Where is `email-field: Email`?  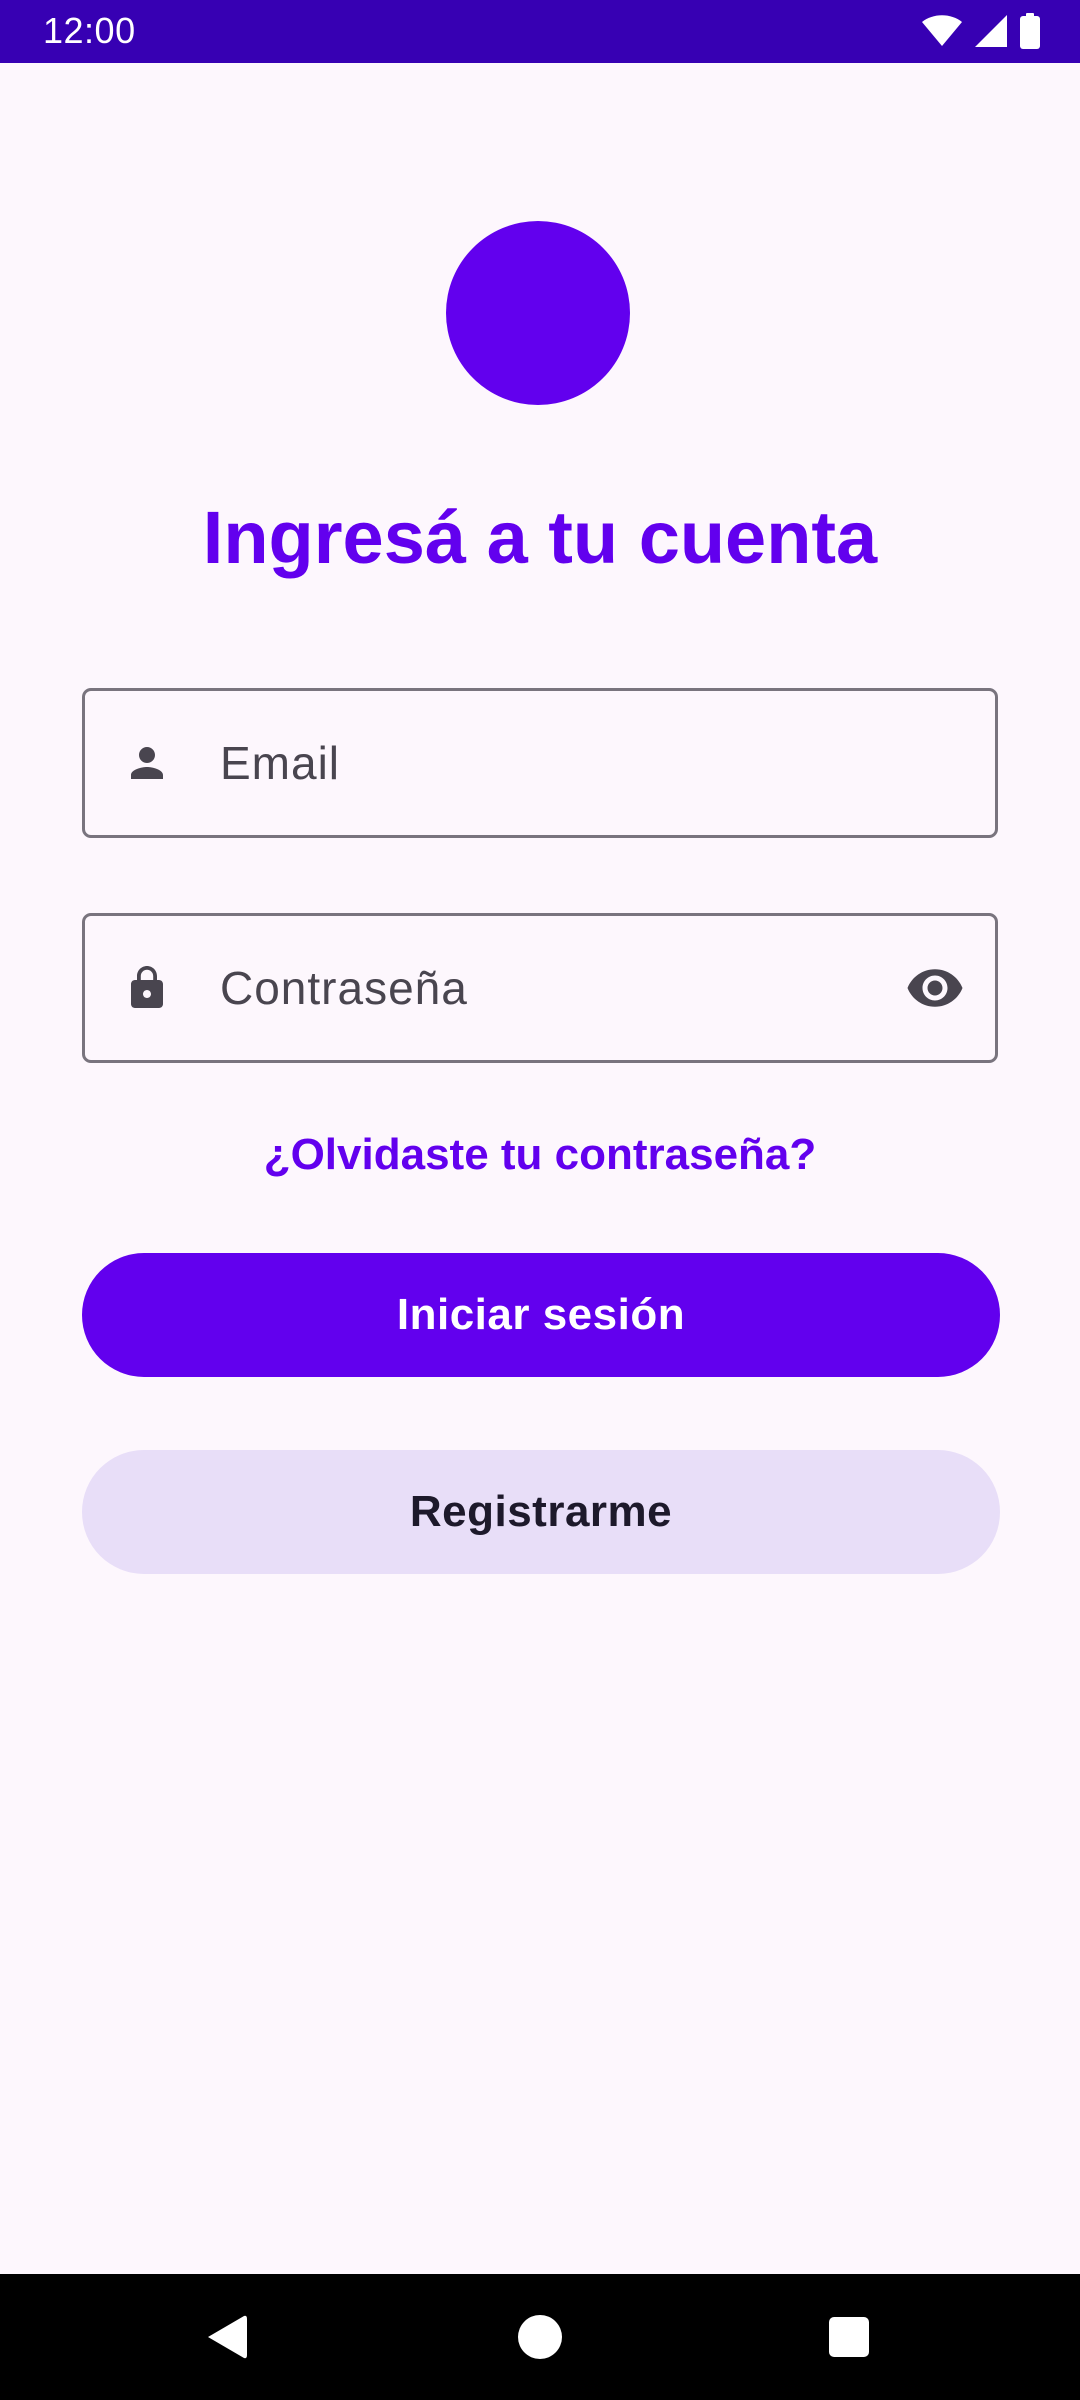
email-field: Email is located at coordinates (540, 763).